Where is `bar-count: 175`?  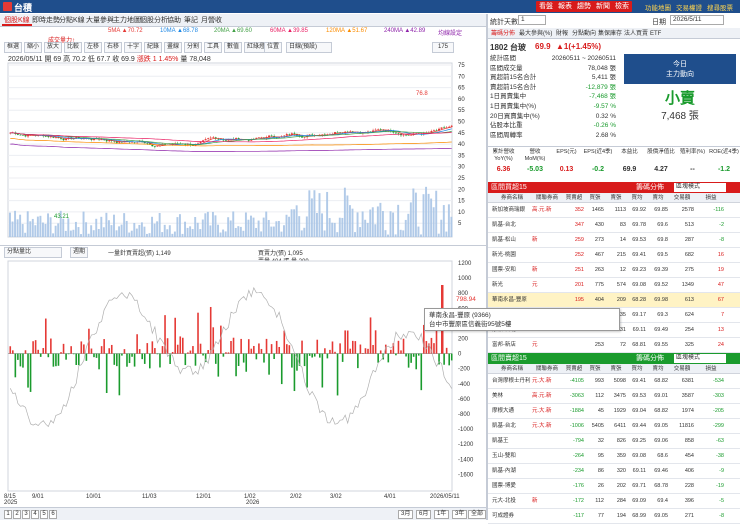
bar-count: 175 is located at coordinates (443, 47).